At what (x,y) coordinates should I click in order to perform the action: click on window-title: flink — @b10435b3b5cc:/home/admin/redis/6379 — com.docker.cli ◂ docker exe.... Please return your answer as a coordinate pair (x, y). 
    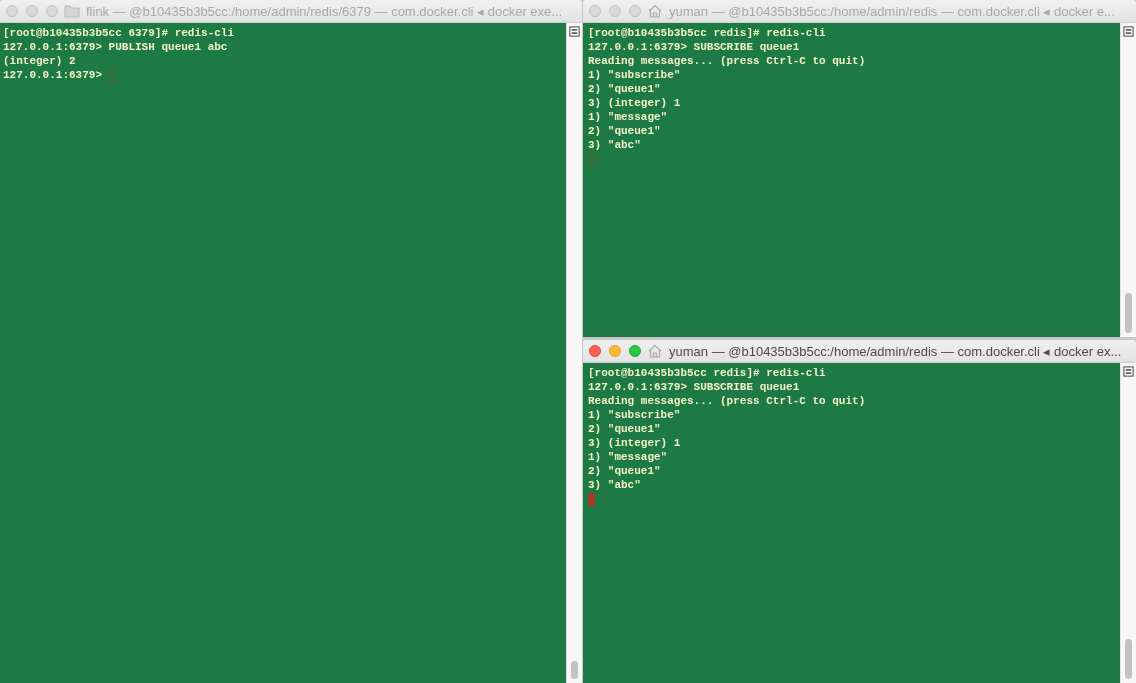
    Looking at the image, I should click on (324, 11).